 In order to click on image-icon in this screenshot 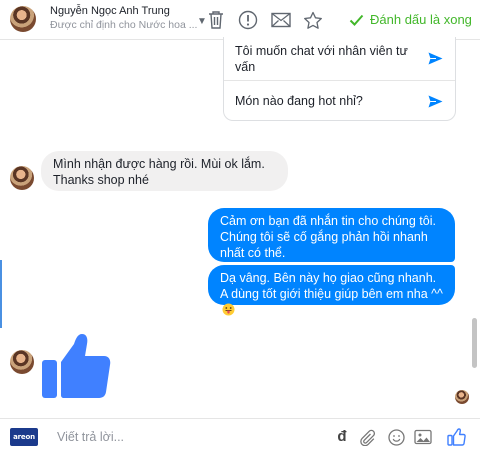, I will do `click(423, 437)`.